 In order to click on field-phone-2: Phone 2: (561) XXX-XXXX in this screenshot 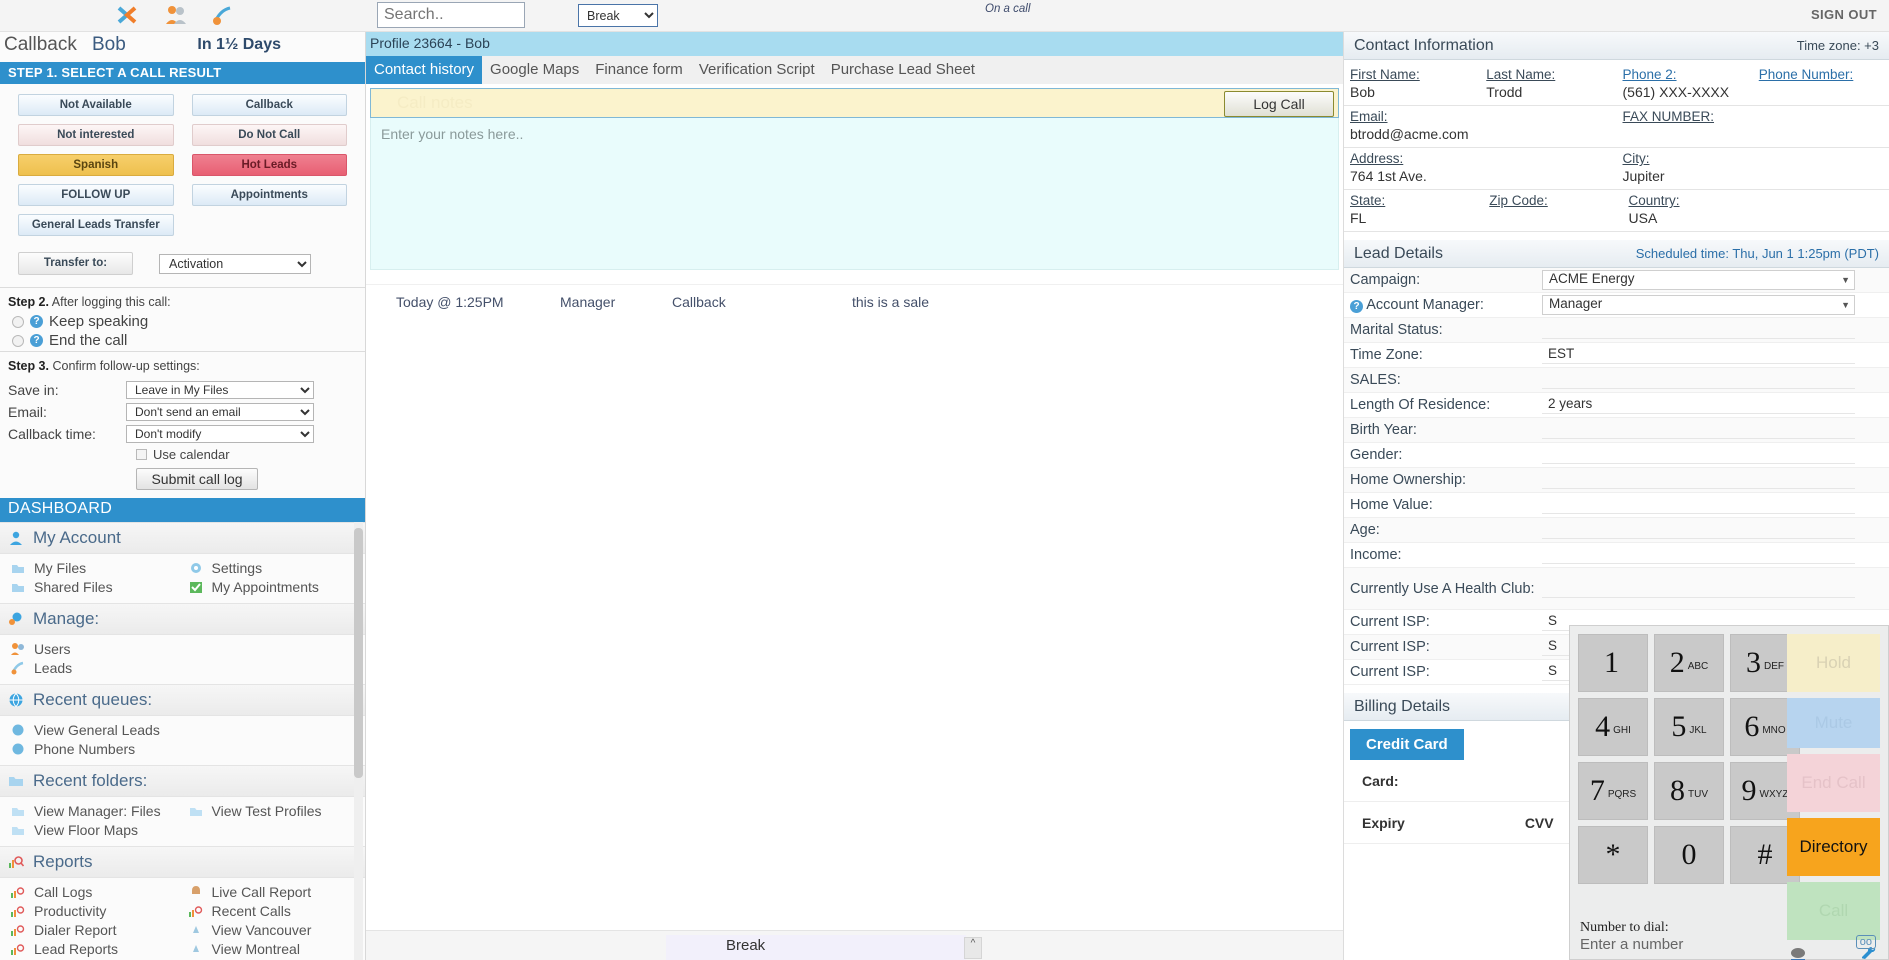, I will do `click(1684, 85)`.